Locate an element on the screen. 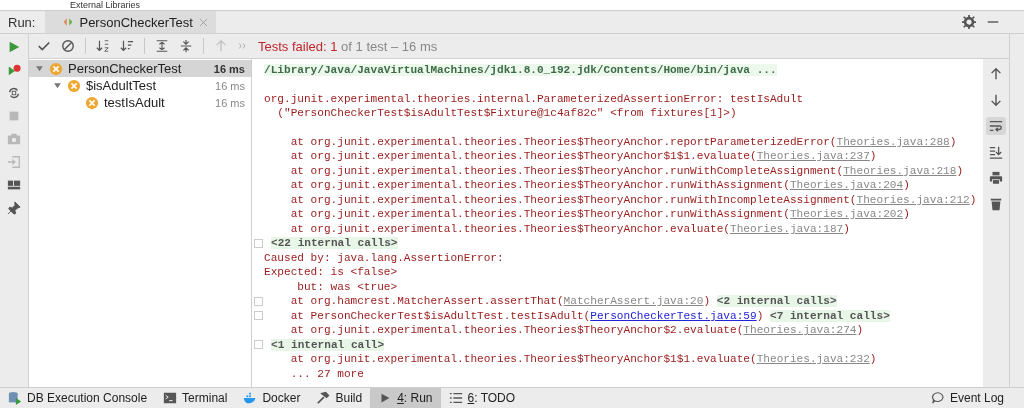  console-line: at org.junit.experimental.theories.Theories$TheoryAnchor.evaluate(Theories.java:187) is located at coordinates (569, 228).